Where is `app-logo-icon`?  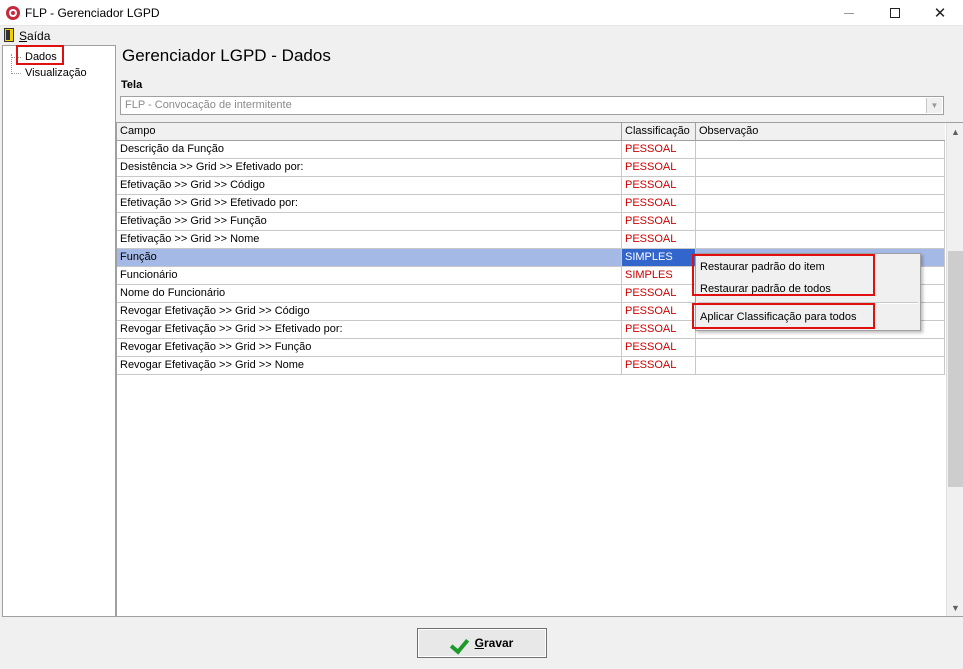 app-logo-icon is located at coordinates (13, 13).